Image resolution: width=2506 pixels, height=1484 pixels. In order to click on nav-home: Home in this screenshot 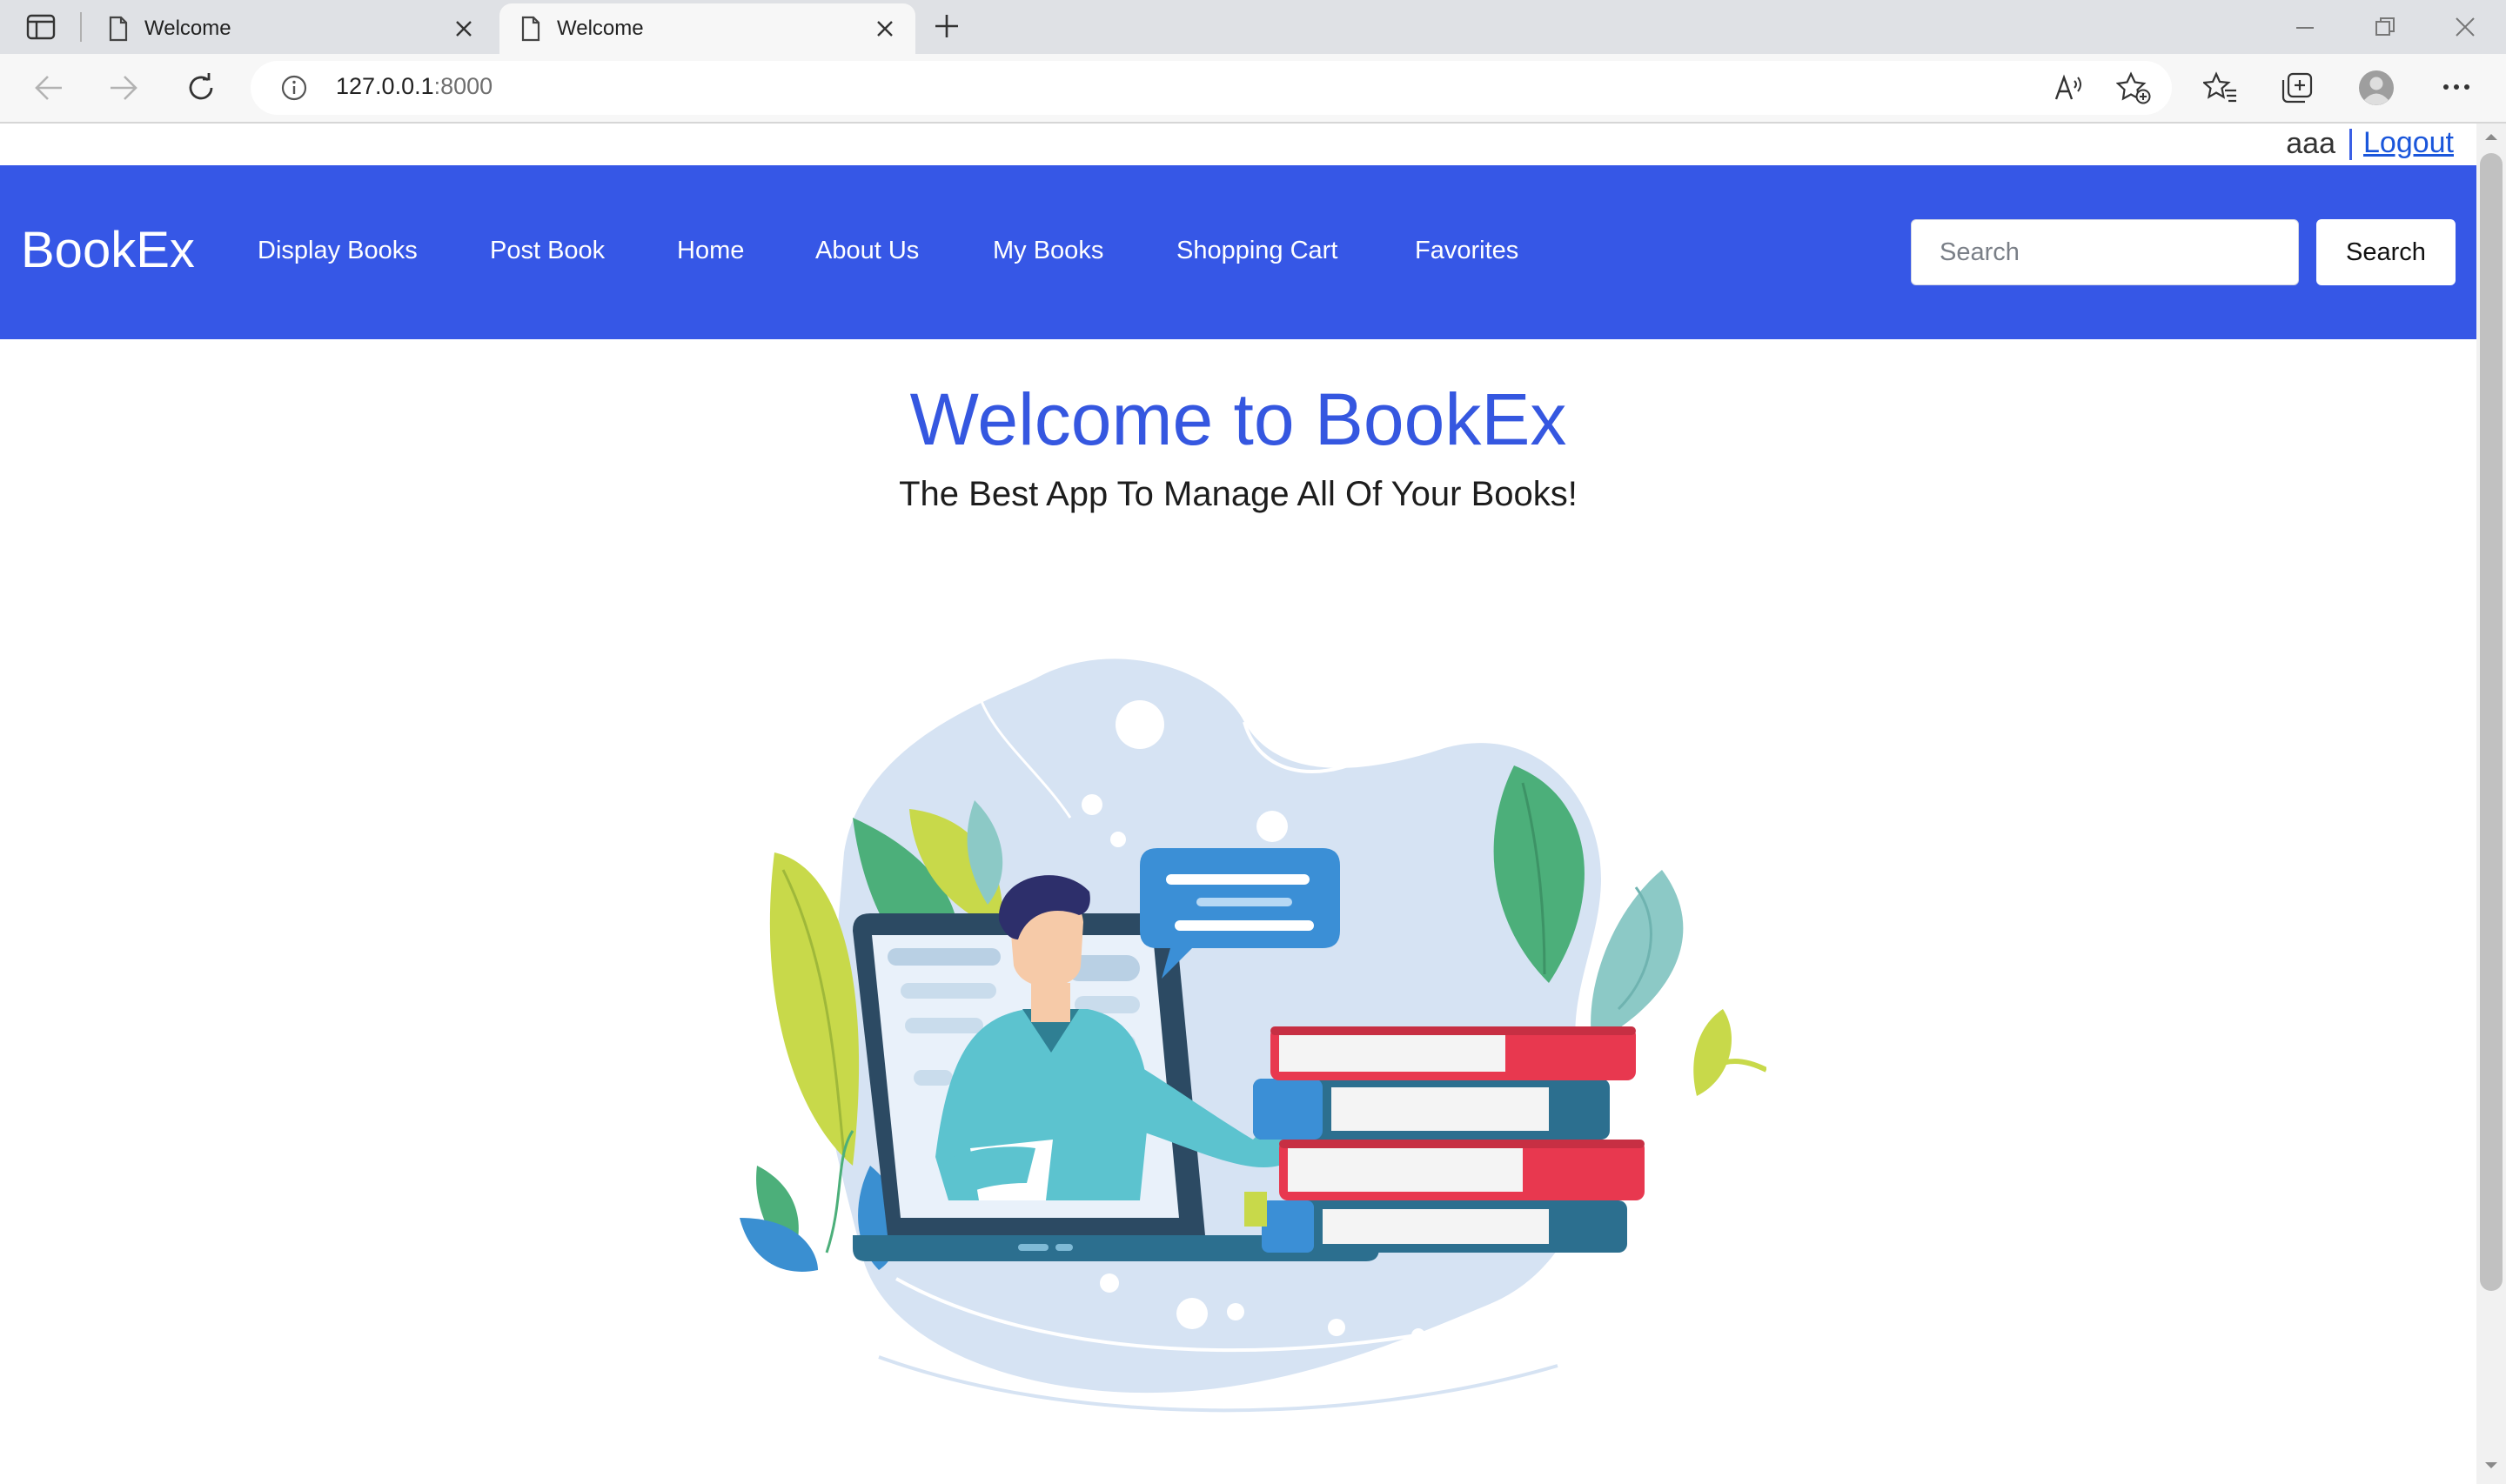, I will do `click(710, 251)`.